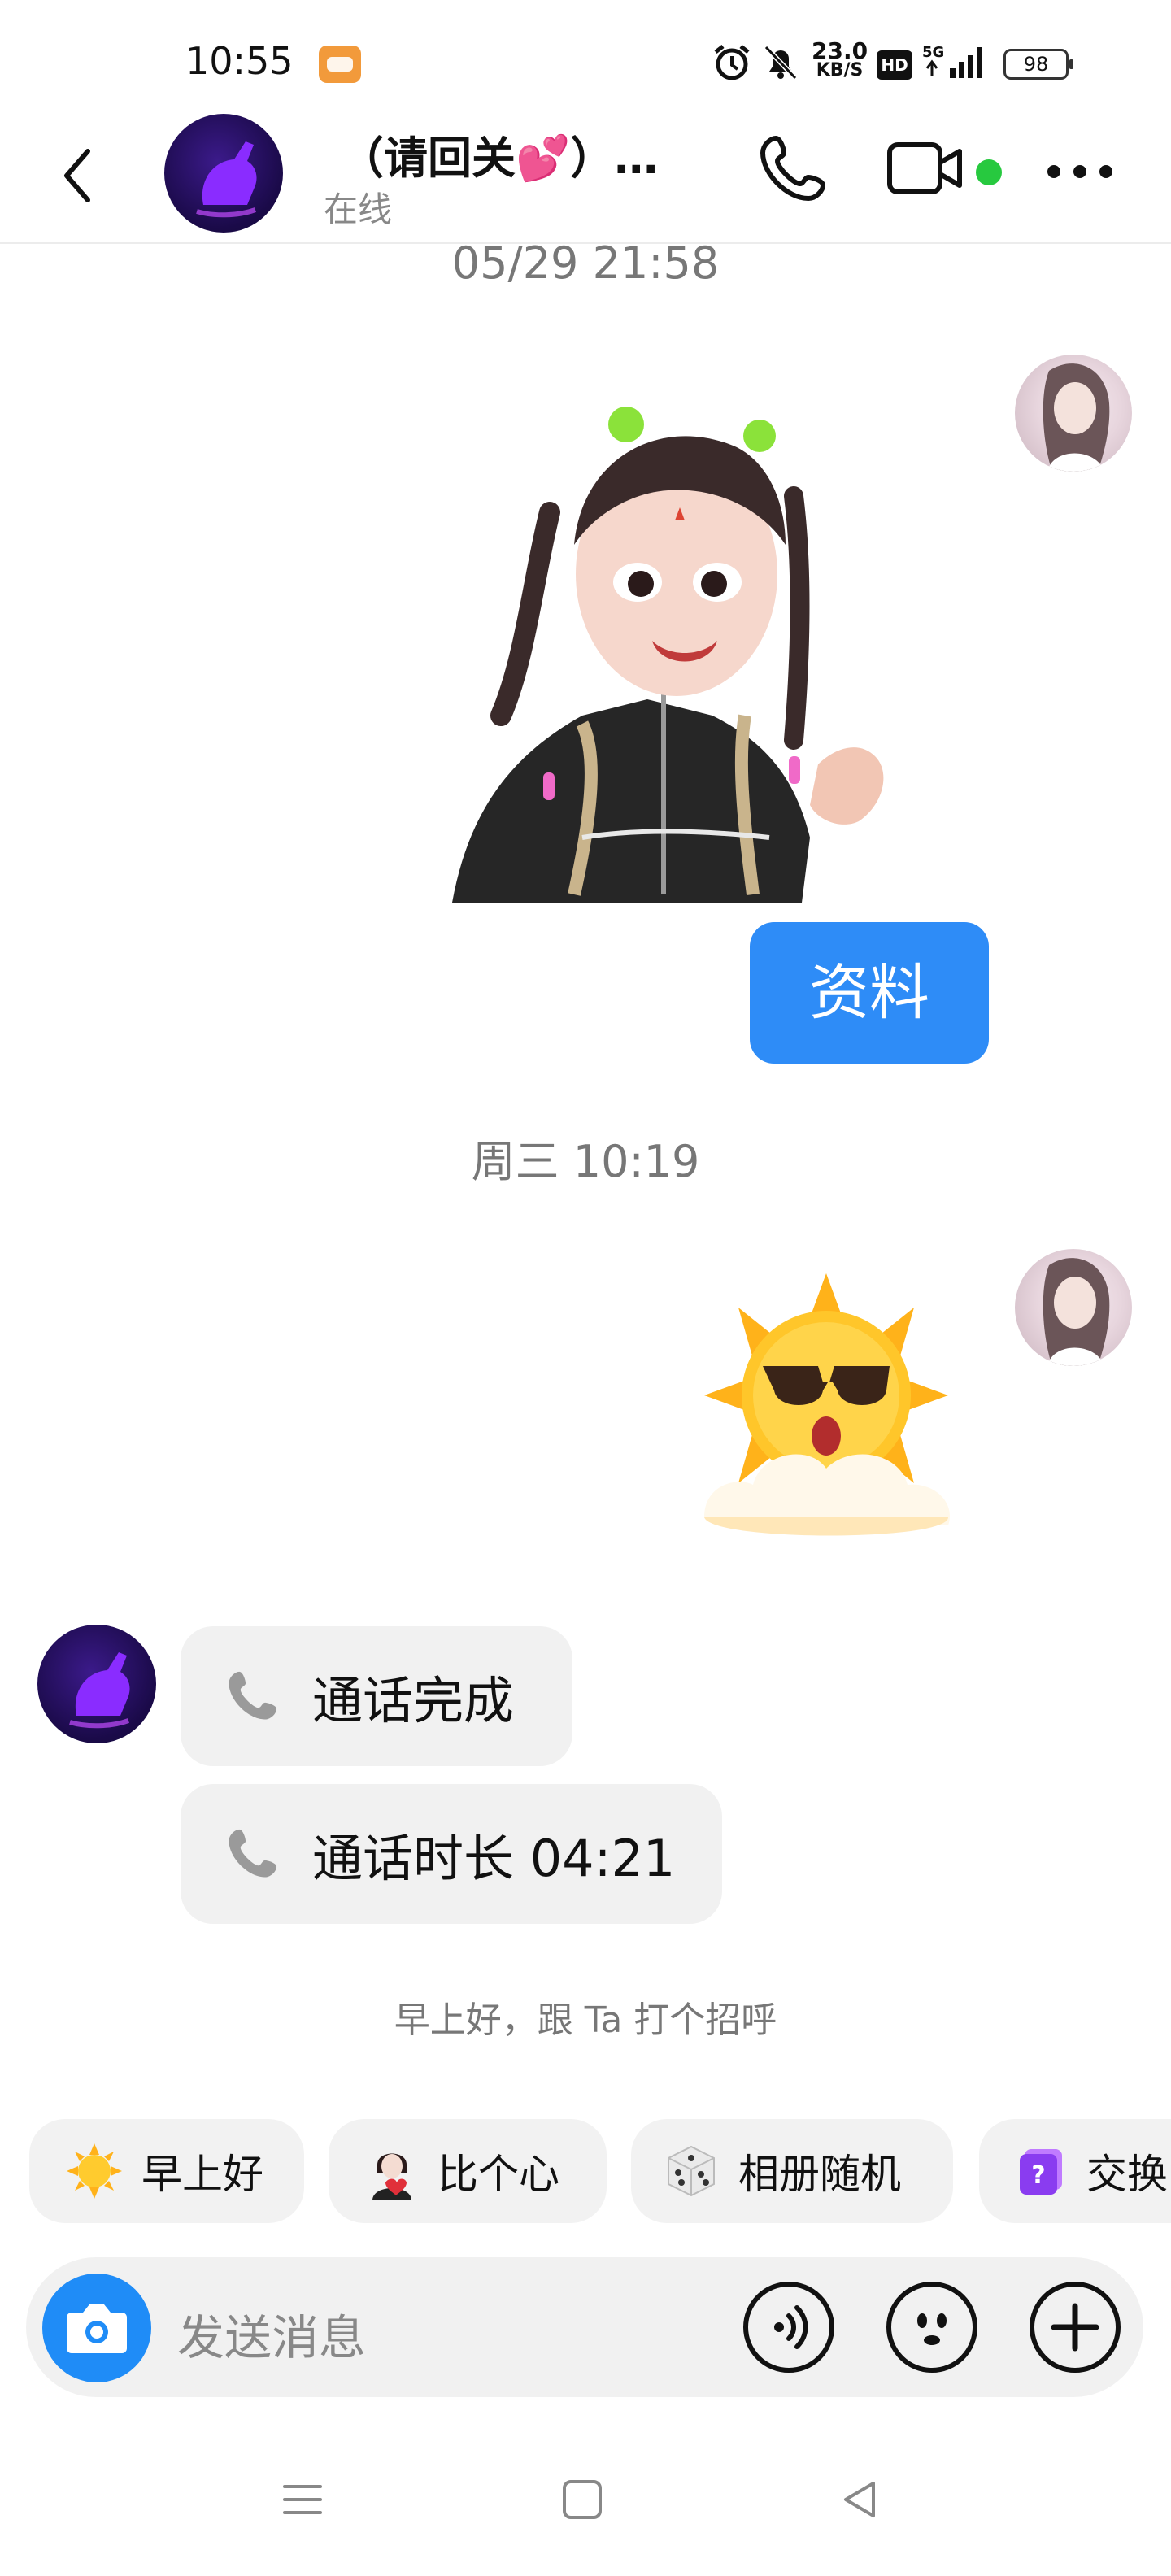  I want to click on avatar-sticker, so click(675, 643).